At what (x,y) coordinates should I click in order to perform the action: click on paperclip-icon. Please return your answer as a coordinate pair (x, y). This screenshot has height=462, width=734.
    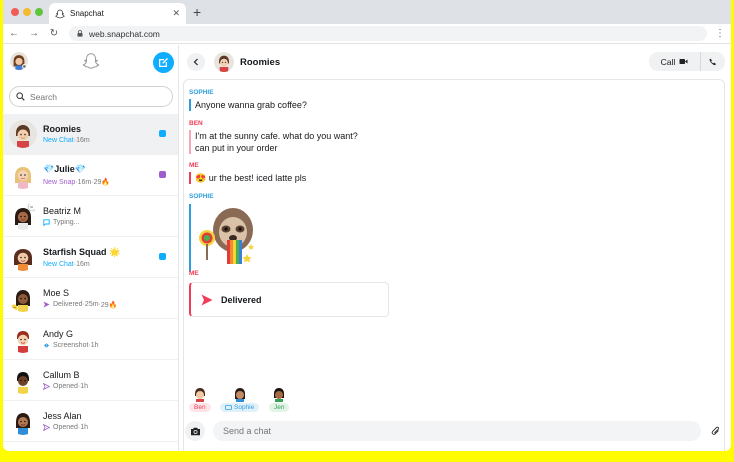
    Looking at the image, I should click on (715, 430).